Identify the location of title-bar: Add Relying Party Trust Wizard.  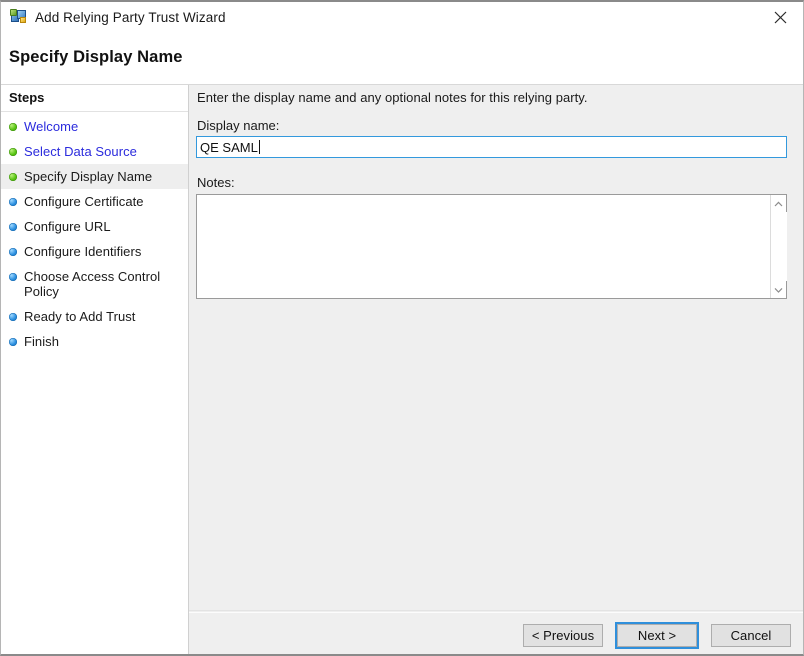
(402, 17).